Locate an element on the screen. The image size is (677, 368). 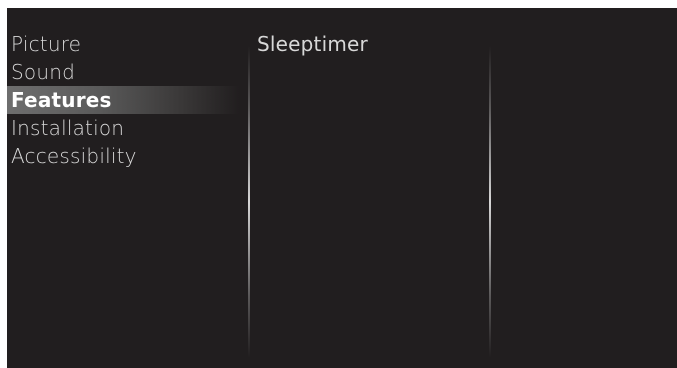
menu-item-sound: Sound is located at coordinates (123, 72).